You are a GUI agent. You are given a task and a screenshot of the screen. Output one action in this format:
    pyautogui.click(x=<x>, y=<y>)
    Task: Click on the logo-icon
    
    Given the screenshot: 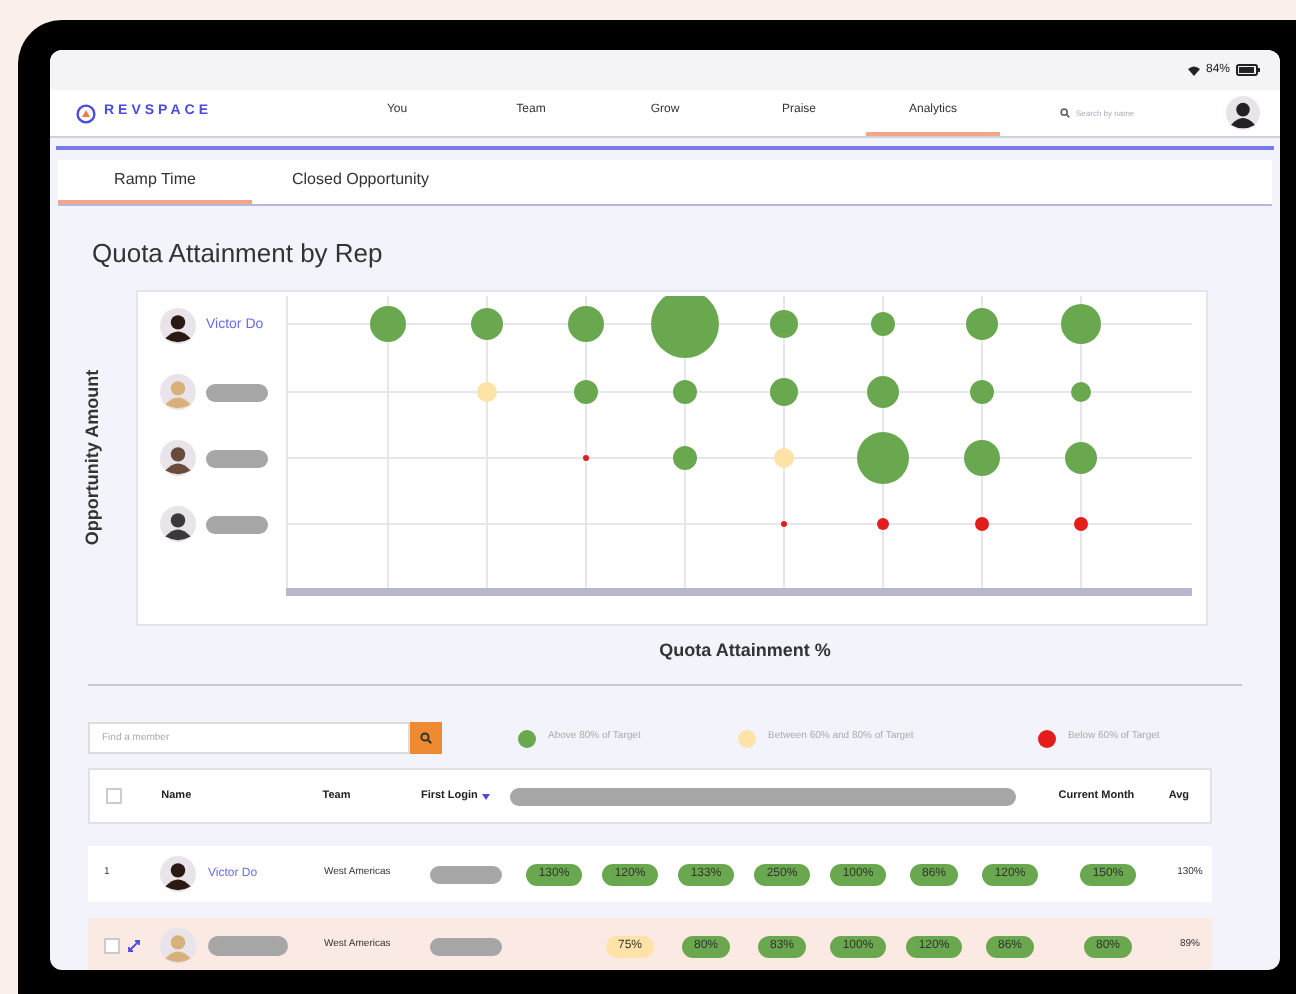 What is the action you would take?
    pyautogui.click(x=86, y=113)
    